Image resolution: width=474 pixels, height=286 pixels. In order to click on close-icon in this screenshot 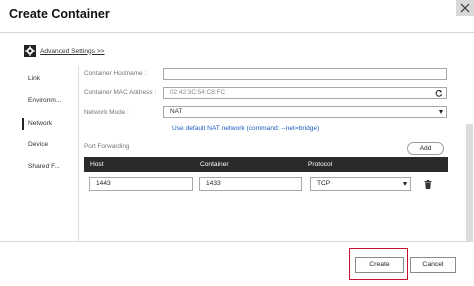, I will do `click(465, 8)`.